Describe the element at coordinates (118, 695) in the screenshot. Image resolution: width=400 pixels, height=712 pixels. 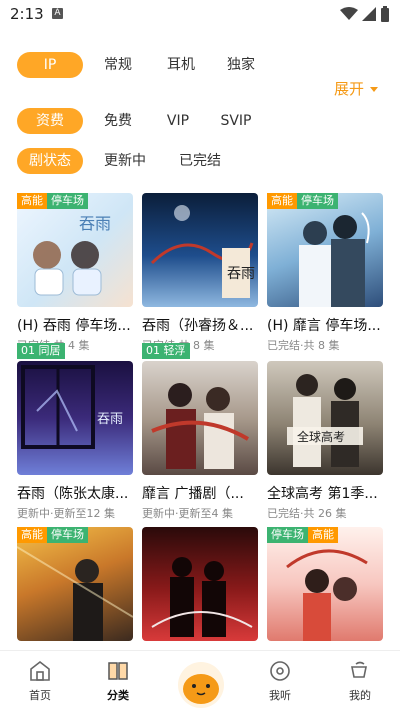
I see `tab-category-label: 分类` at that location.